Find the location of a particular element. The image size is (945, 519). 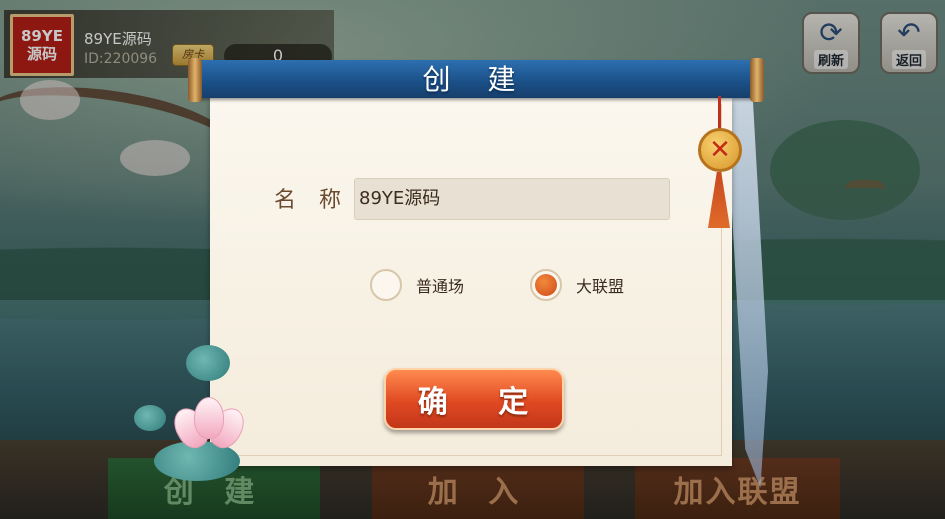

radio-label: 大联盟 is located at coordinates (600, 286).